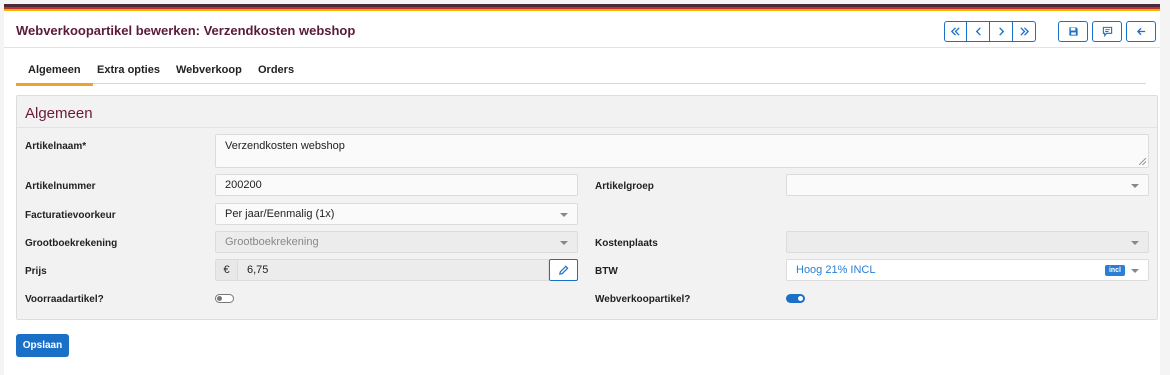 This screenshot has width=1170, height=375. Describe the element at coordinates (624, 186) in the screenshot. I see `artikelgroep-label: Artikelgroep` at that location.